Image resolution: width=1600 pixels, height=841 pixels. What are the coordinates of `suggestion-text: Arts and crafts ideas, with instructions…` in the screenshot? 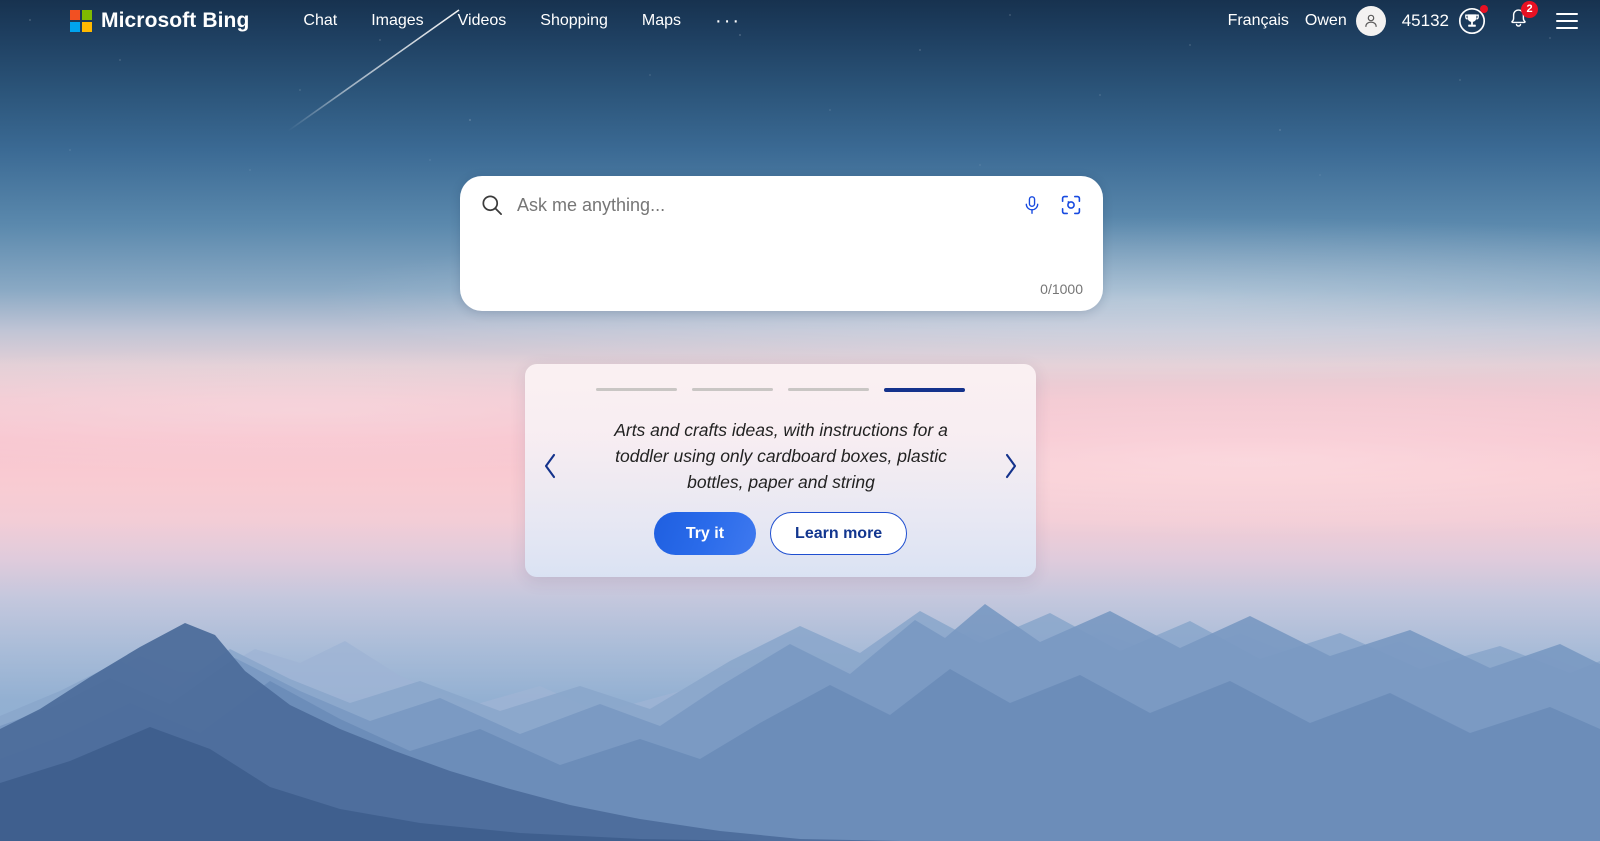 It's located at (781, 456).